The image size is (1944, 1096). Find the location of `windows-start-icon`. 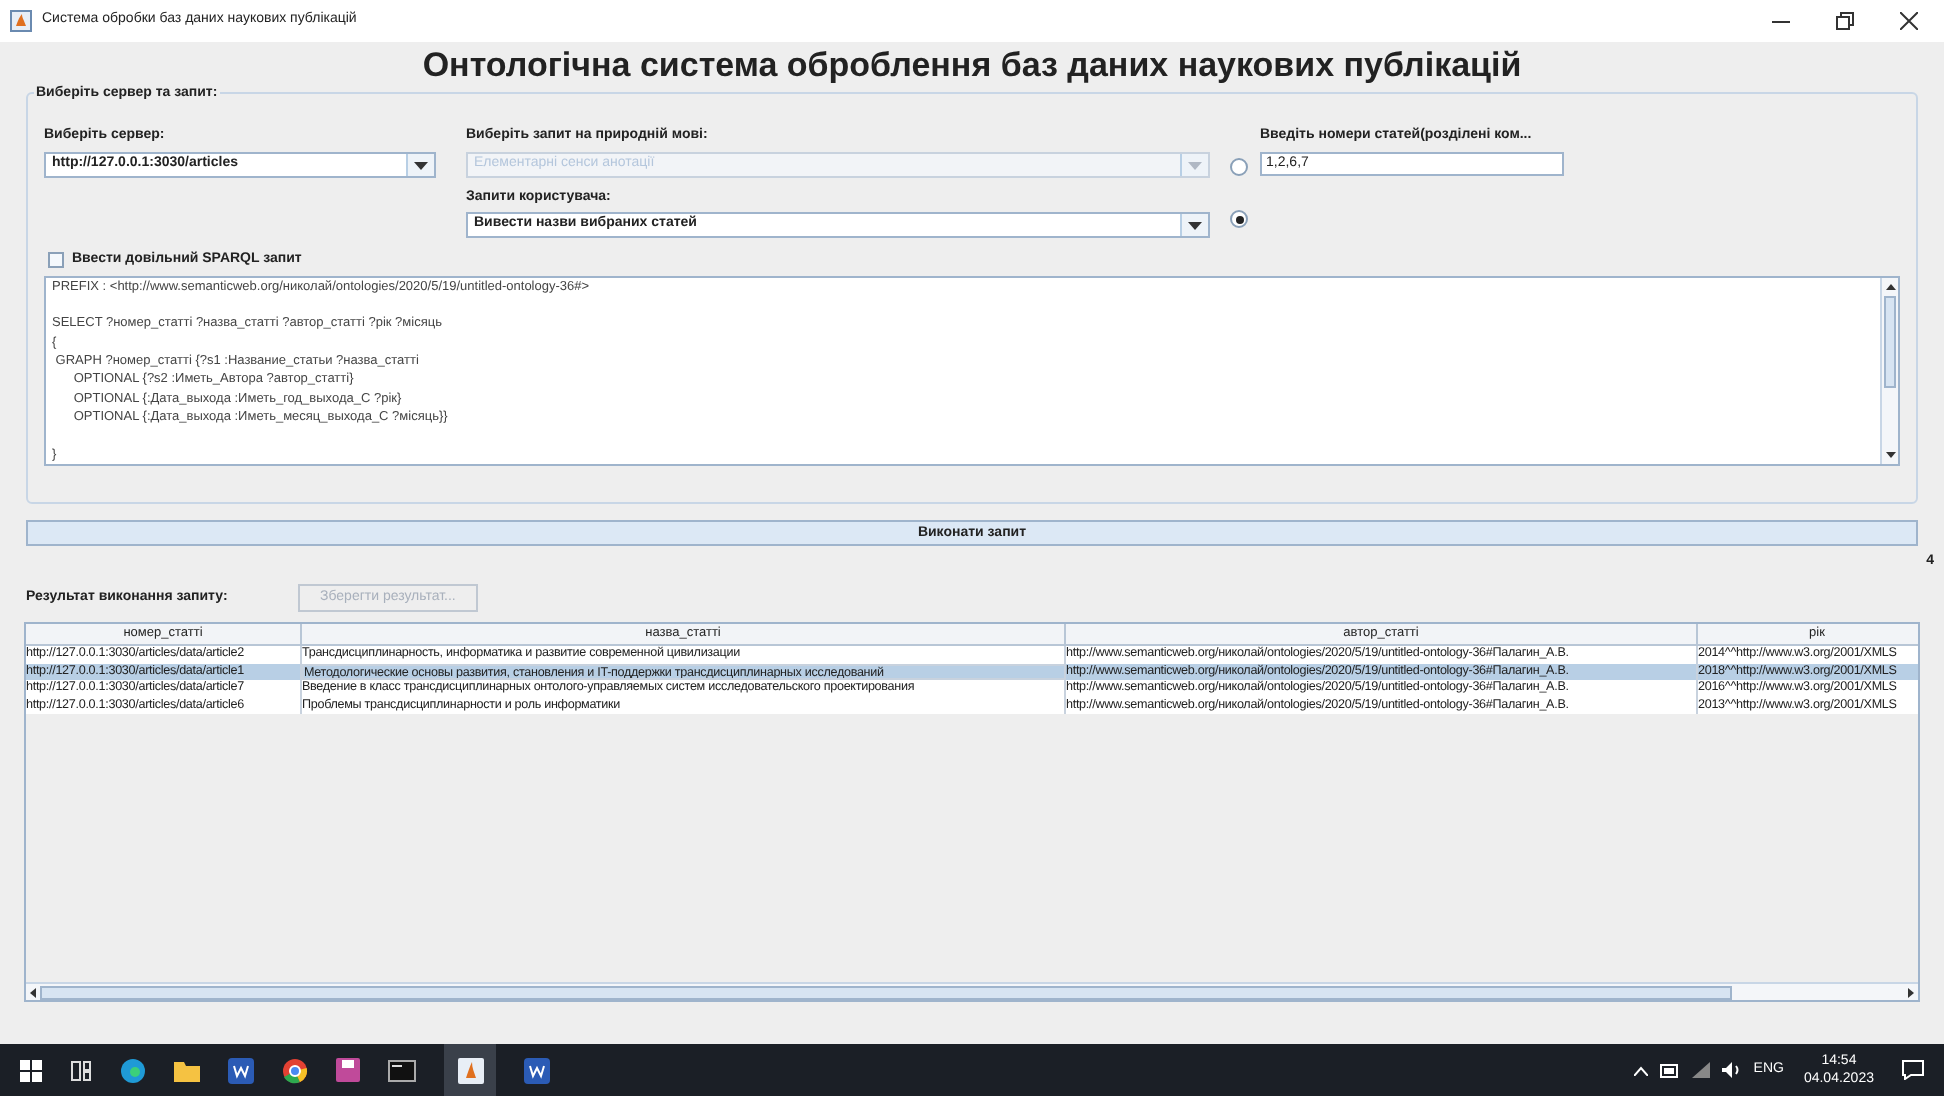

windows-start-icon is located at coordinates (31, 1070).